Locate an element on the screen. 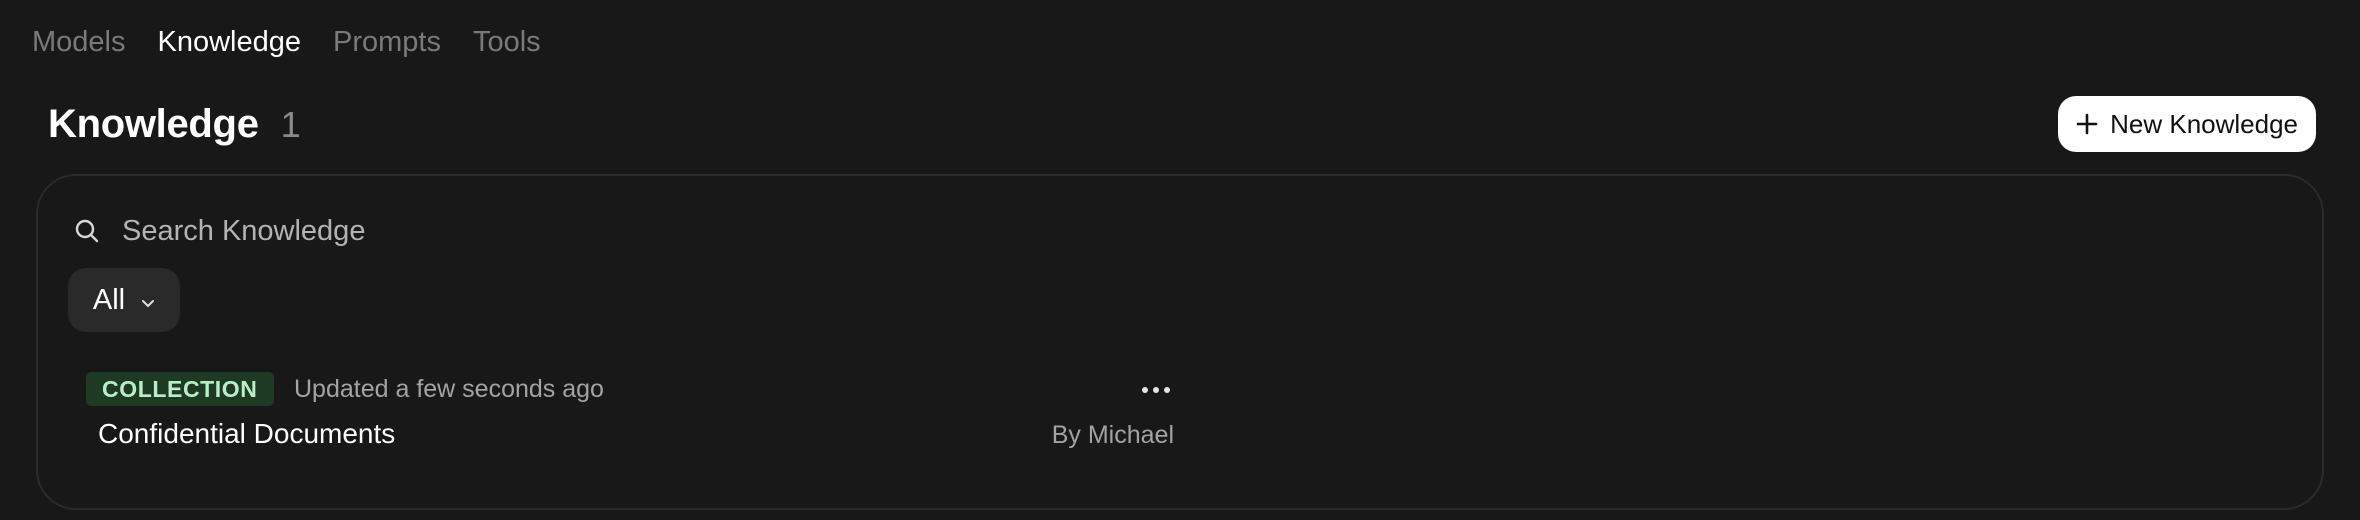 This screenshot has width=2360, height=520. new-knowledge-button: New Knowledge is located at coordinates (2187, 124).